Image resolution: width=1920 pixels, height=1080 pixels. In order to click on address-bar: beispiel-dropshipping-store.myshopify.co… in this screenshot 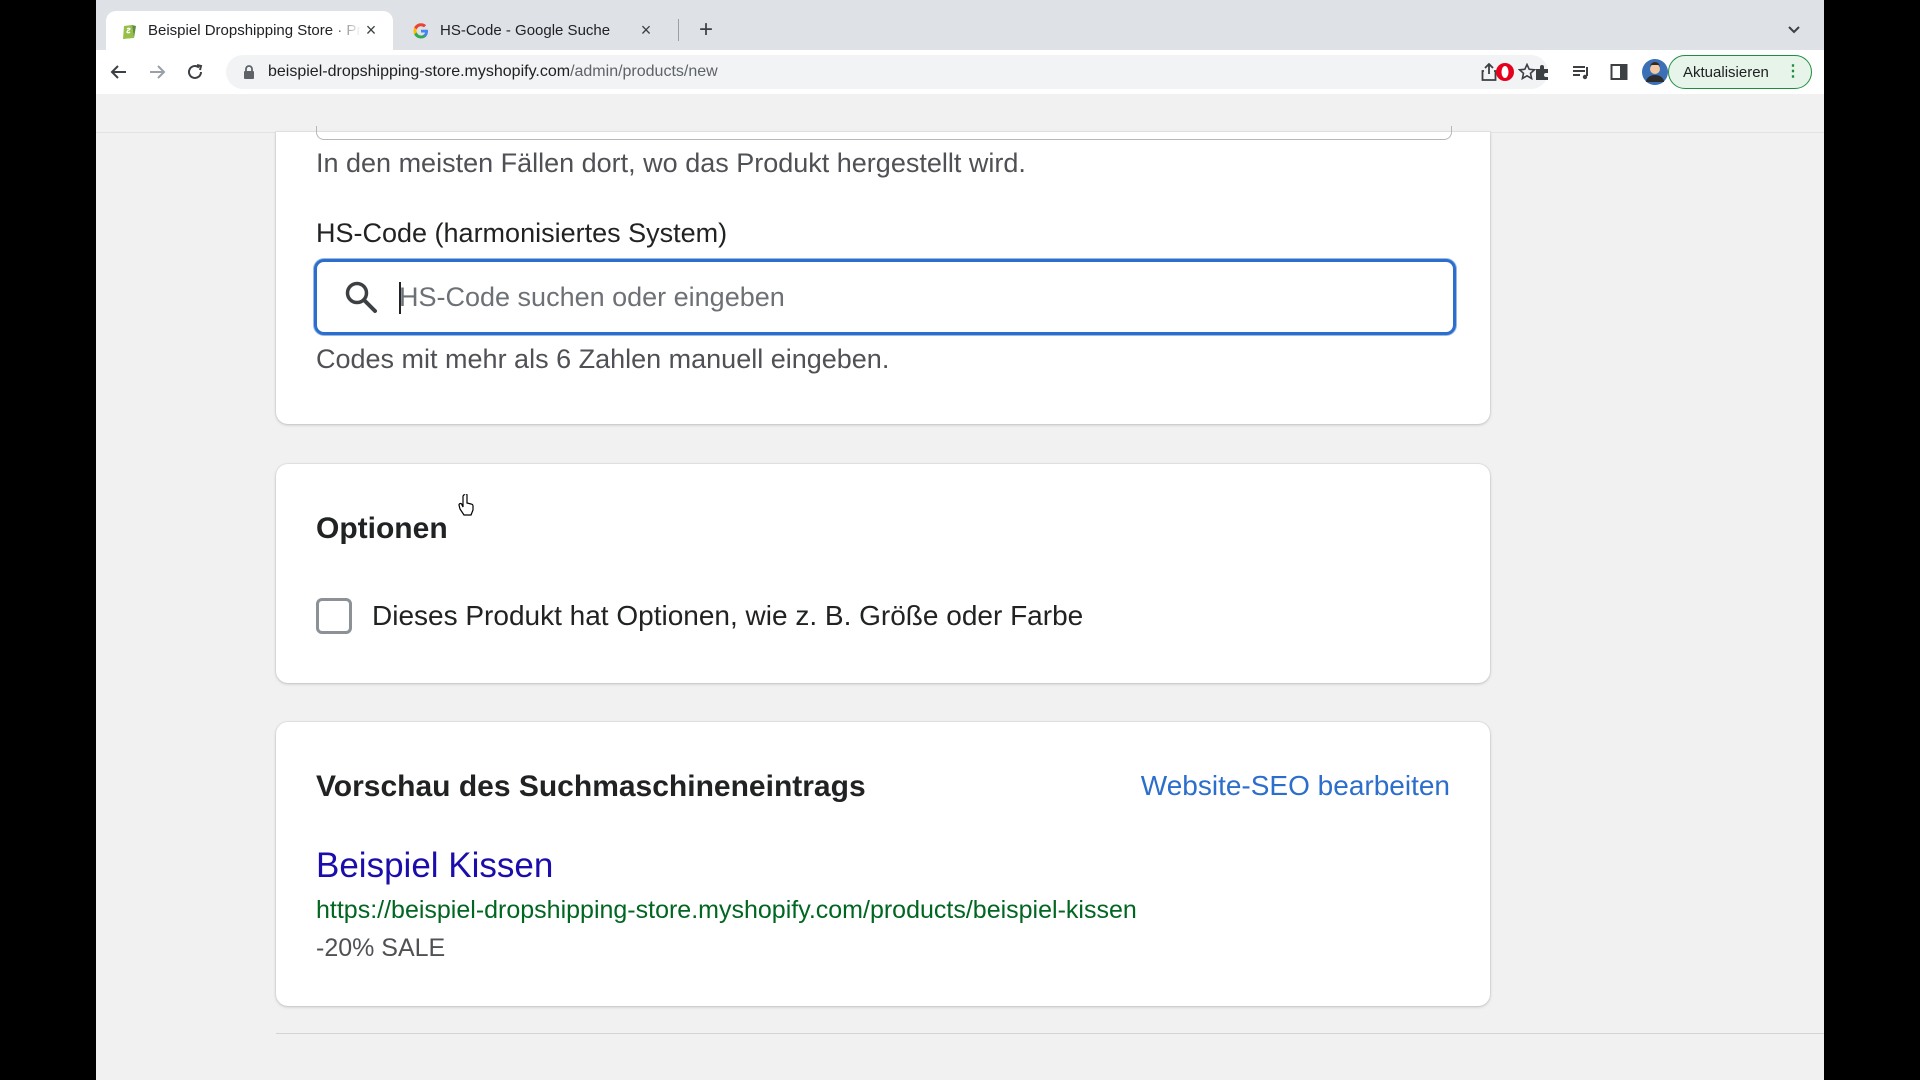, I will do `click(887, 72)`.